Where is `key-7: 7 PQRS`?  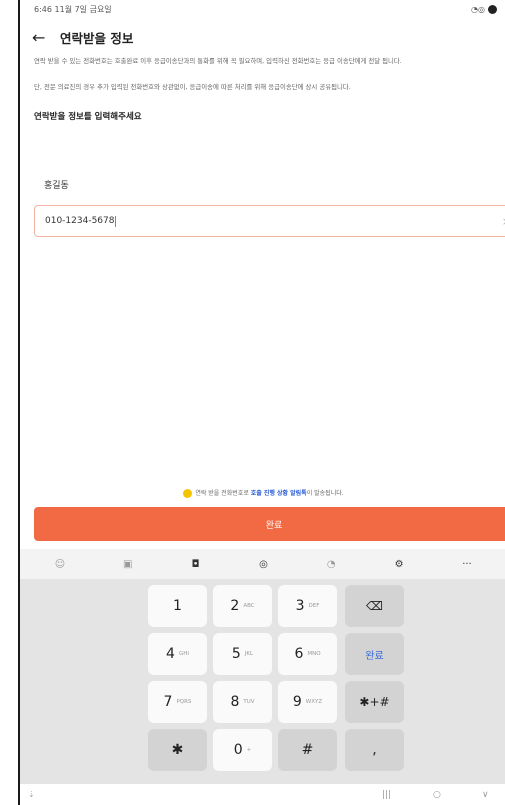
key-7: 7 PQRS is located at coordinates (177, 702).